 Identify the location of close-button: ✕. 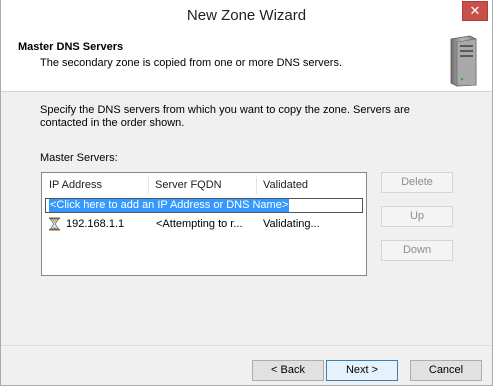
(475, 11).